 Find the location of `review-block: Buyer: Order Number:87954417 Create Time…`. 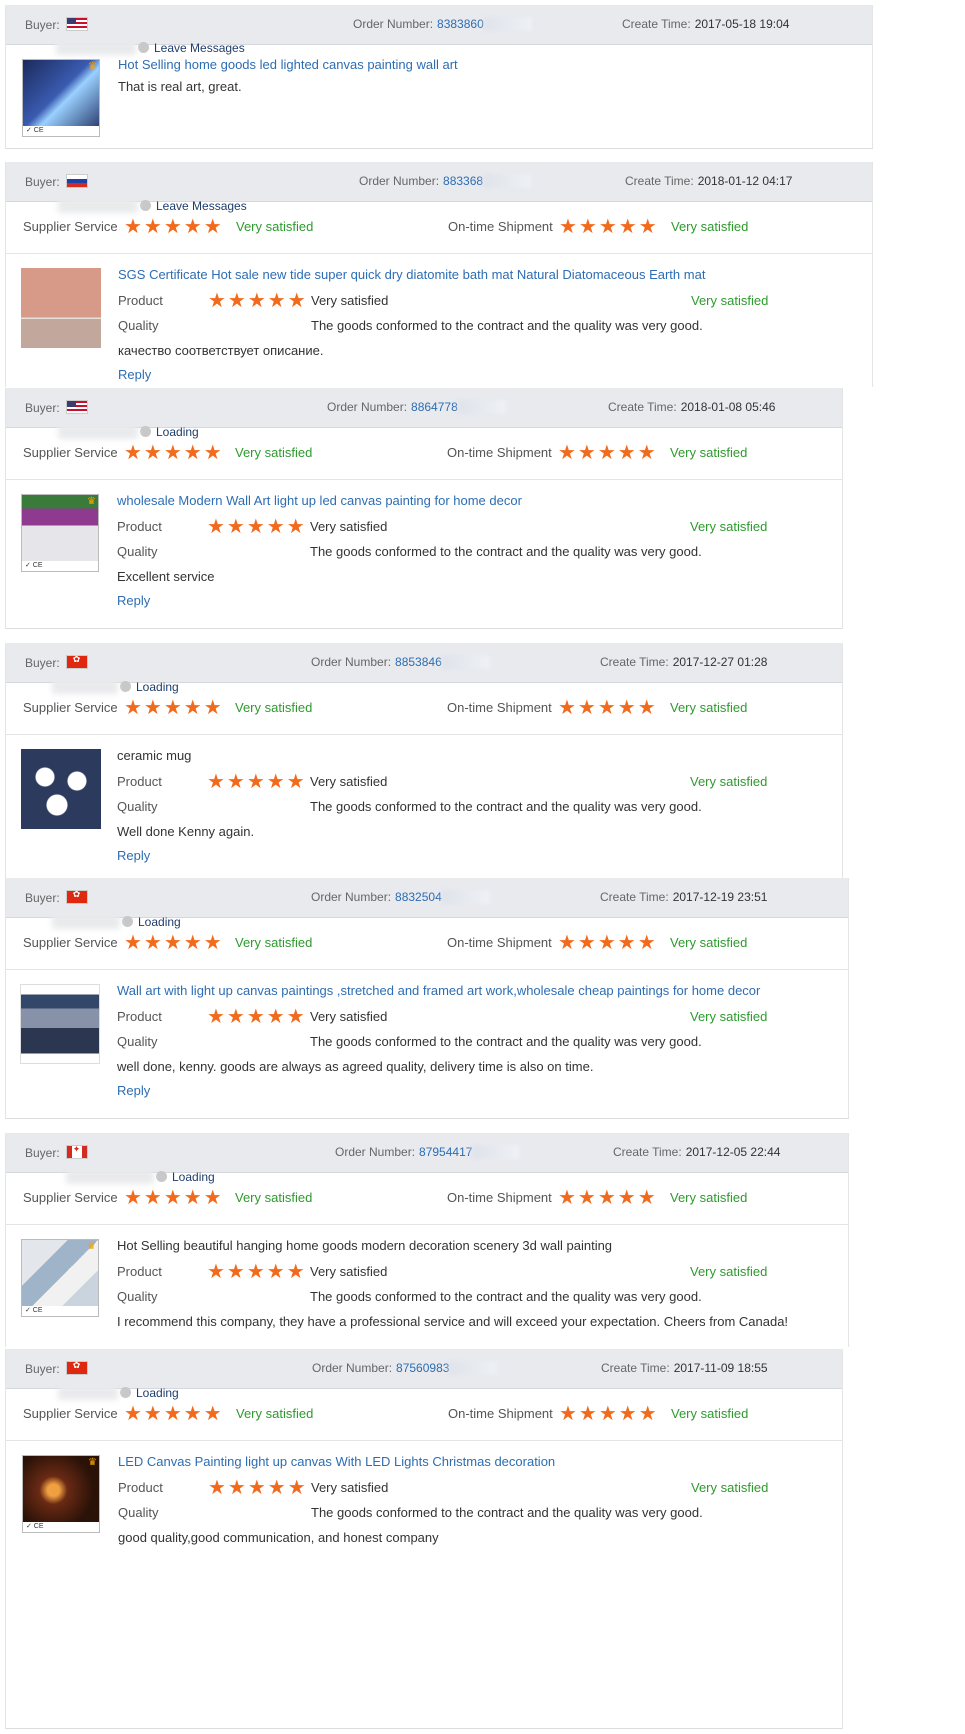

review-block: Buyer: Order Number:87954417 Create Time… is located at coordinates (427, 1240).